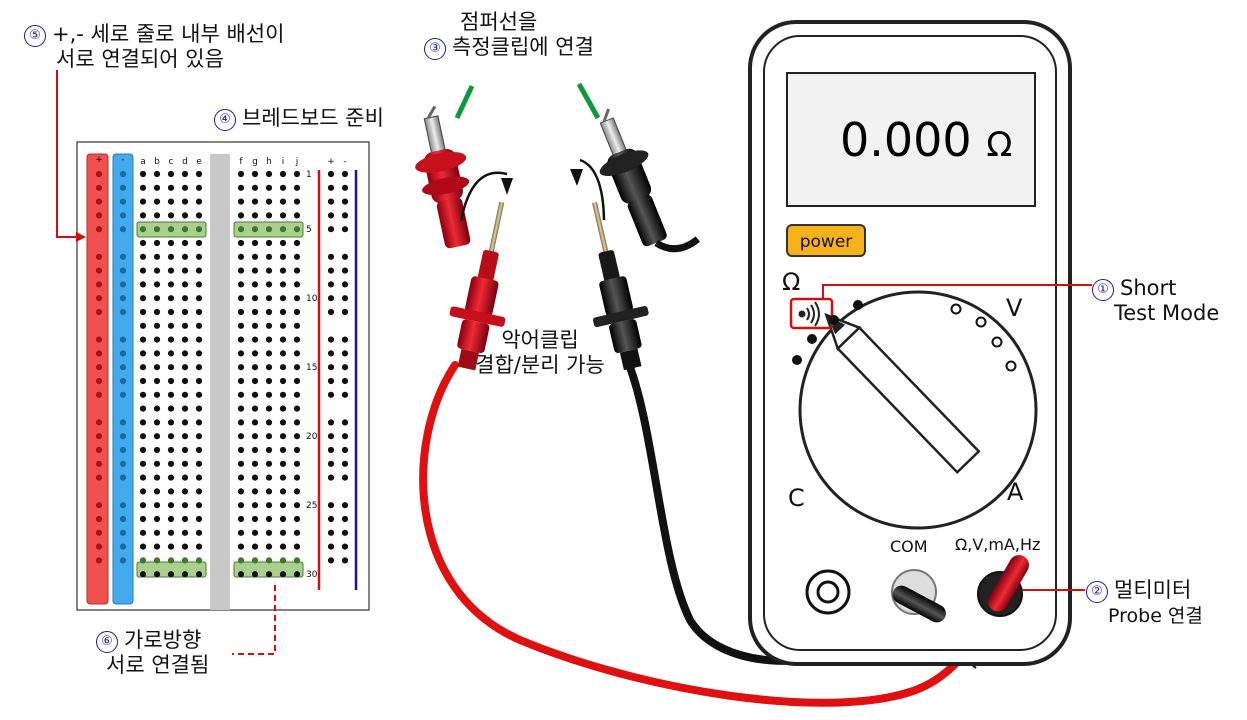 This screenshot has width=1247, height=720. Describe the element at coordinates (464, 102) in the screenshot. I see `jumper-wire-left` at that location.